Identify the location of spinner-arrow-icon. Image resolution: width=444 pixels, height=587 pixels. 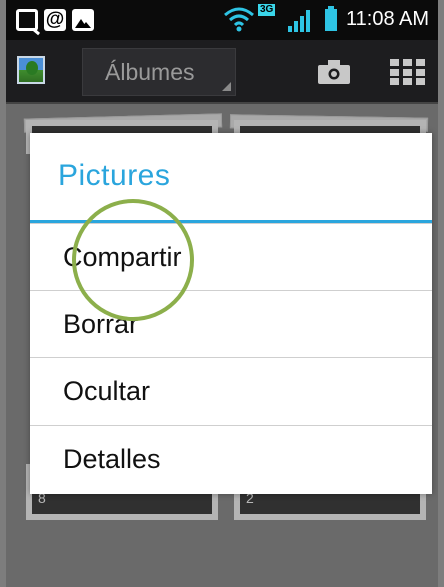
(226, 86).